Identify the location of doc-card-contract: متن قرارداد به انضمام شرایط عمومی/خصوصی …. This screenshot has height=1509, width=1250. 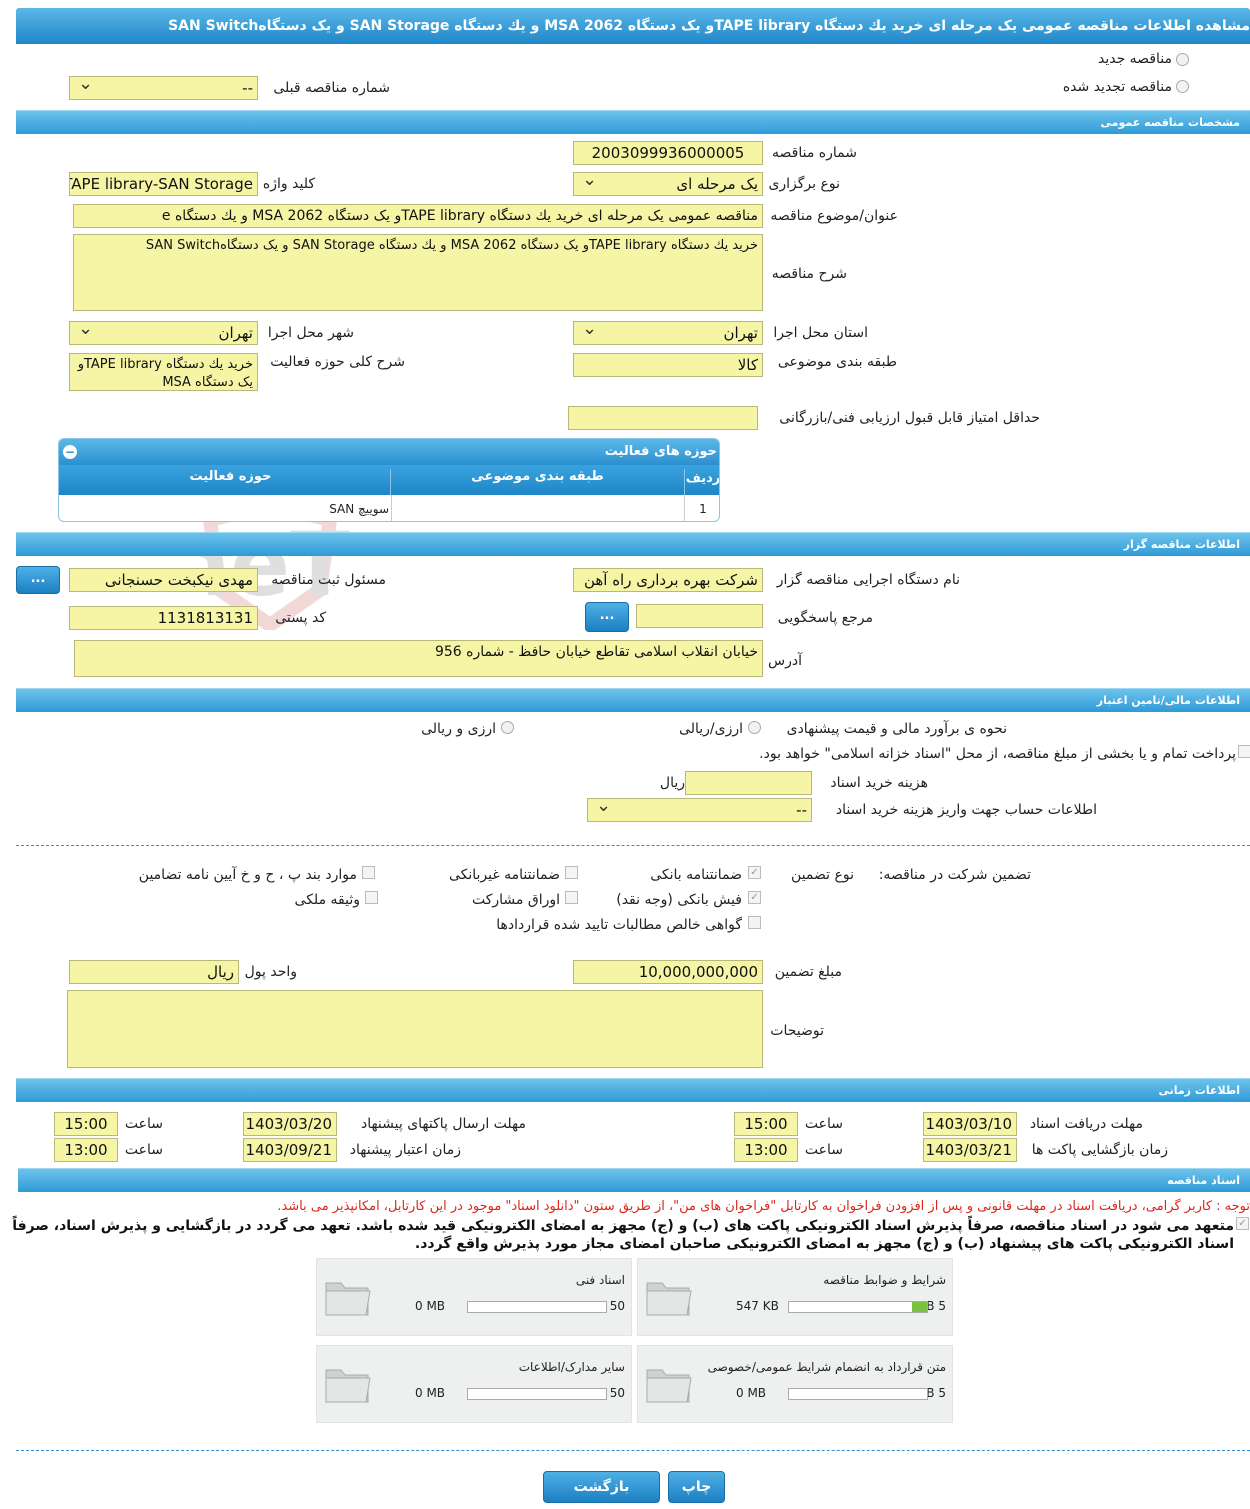
(795, 1384).